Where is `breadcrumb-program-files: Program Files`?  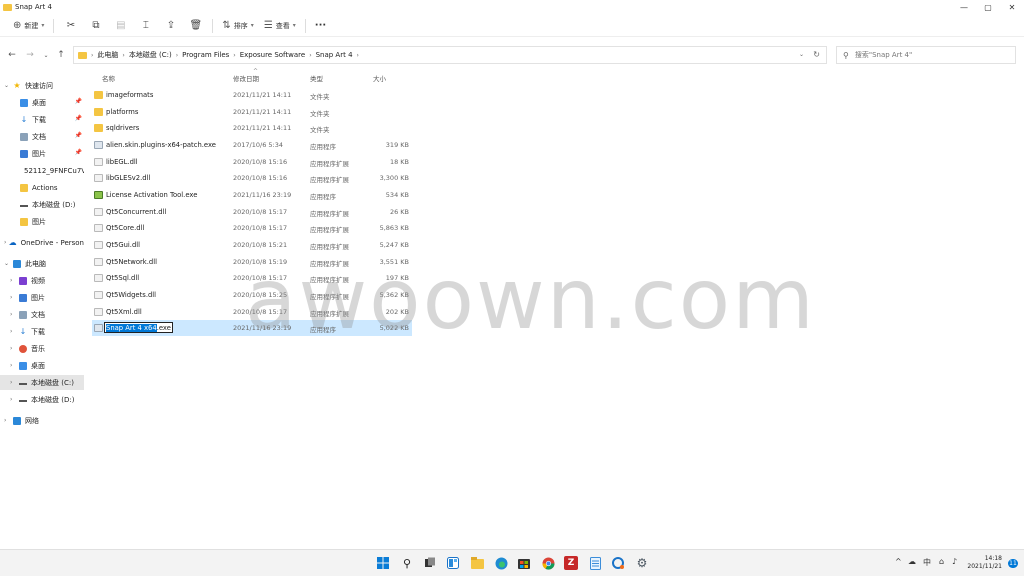 breadcrumb-program-files: Program Files is located at coordinates (205, 55).